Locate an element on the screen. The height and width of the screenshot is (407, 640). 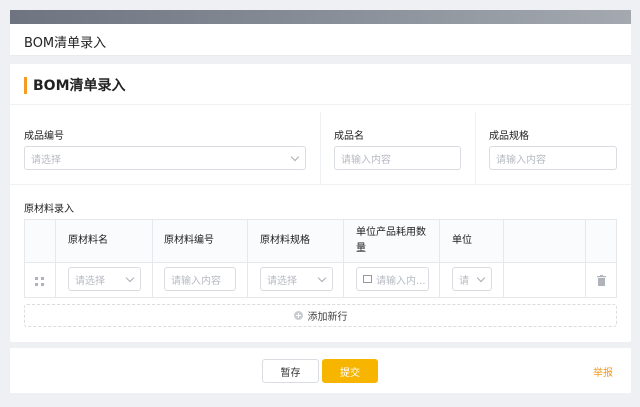
column-header-material-code: 原材料编号 is located at coordinates (189, 240).